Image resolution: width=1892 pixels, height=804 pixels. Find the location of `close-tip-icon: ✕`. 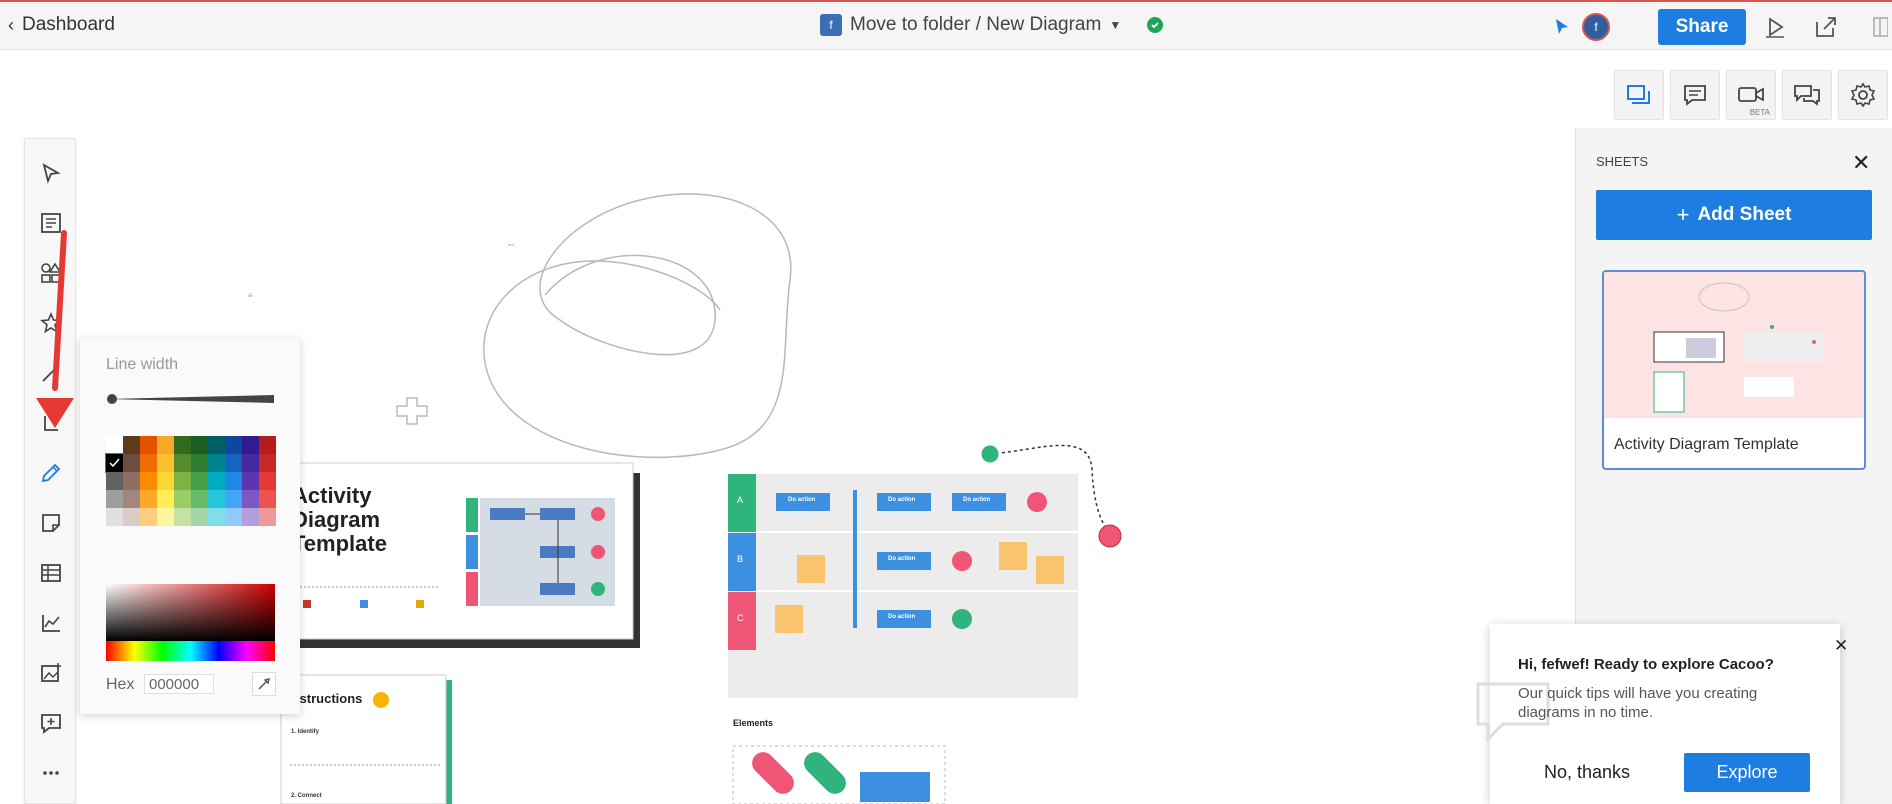

close-tip-icon: ✕ is located at coordinates (1841, 646).